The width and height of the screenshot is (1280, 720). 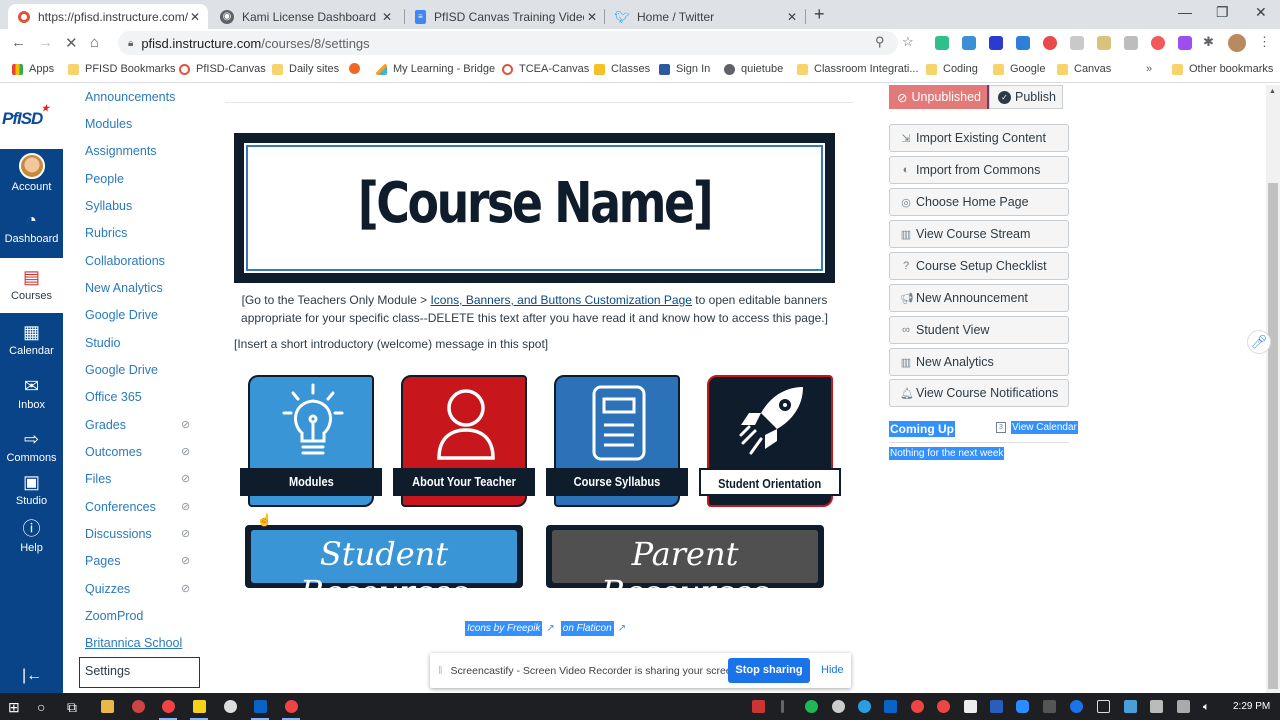 I want to click on course-nav-pages: Pages, so click(x=102, y=561).